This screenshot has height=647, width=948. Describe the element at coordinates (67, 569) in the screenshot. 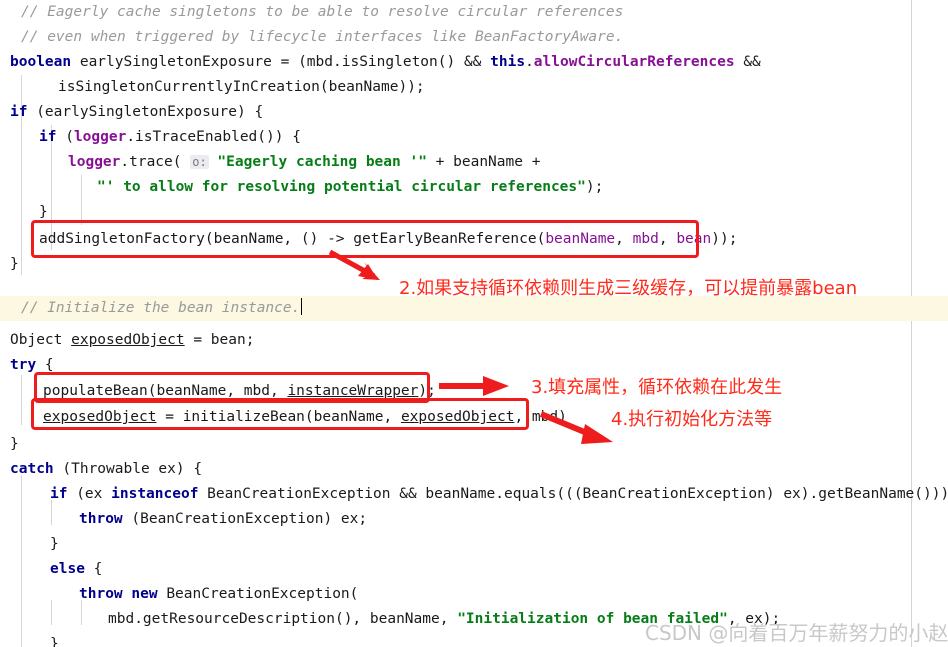

I see `keyword-else: else` at that location.